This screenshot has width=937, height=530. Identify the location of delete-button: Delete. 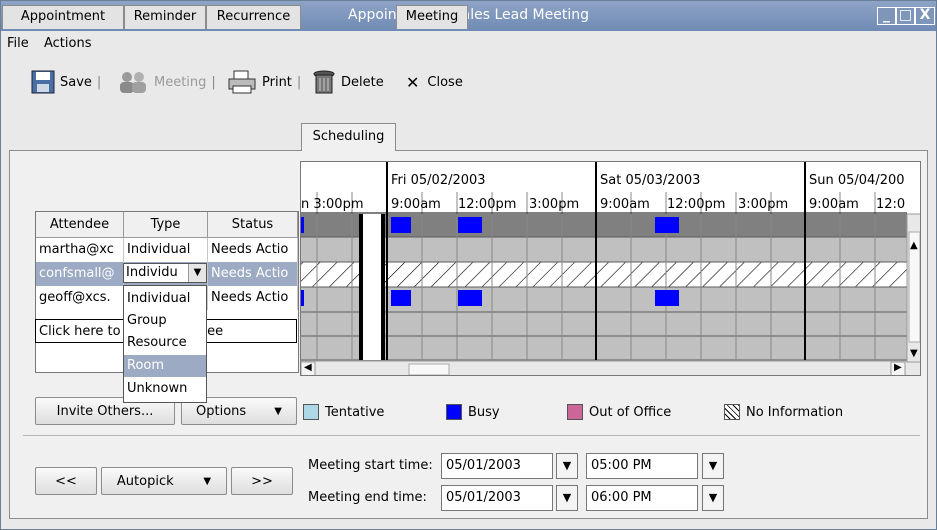
(348, 82).